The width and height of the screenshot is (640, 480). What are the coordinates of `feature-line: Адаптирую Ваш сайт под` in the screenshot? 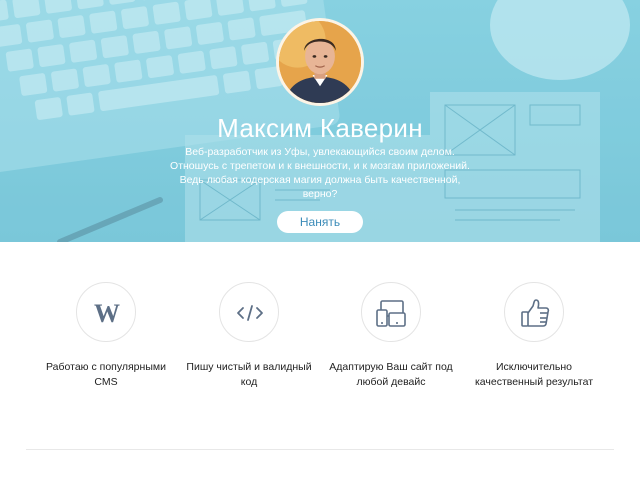 It's located at (391, 367).